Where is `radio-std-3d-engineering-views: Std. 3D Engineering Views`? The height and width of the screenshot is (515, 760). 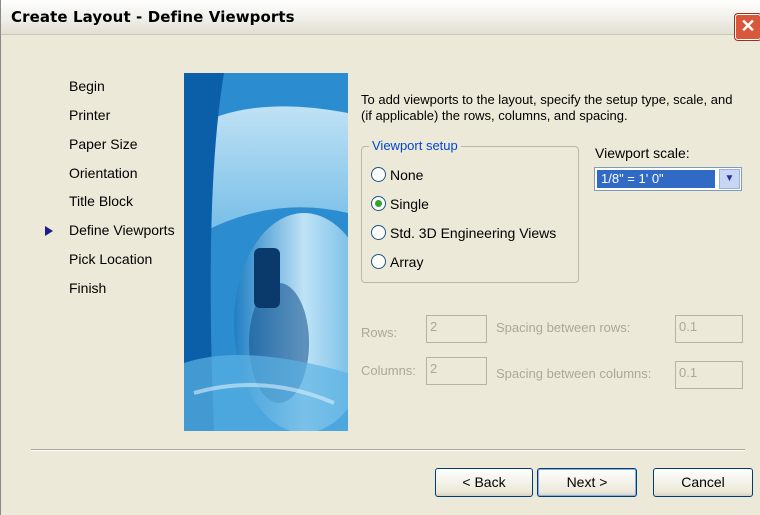 radio-std-3d-engineering-views: Std. 3D Engineering Views is located at coordinates (463, 233).